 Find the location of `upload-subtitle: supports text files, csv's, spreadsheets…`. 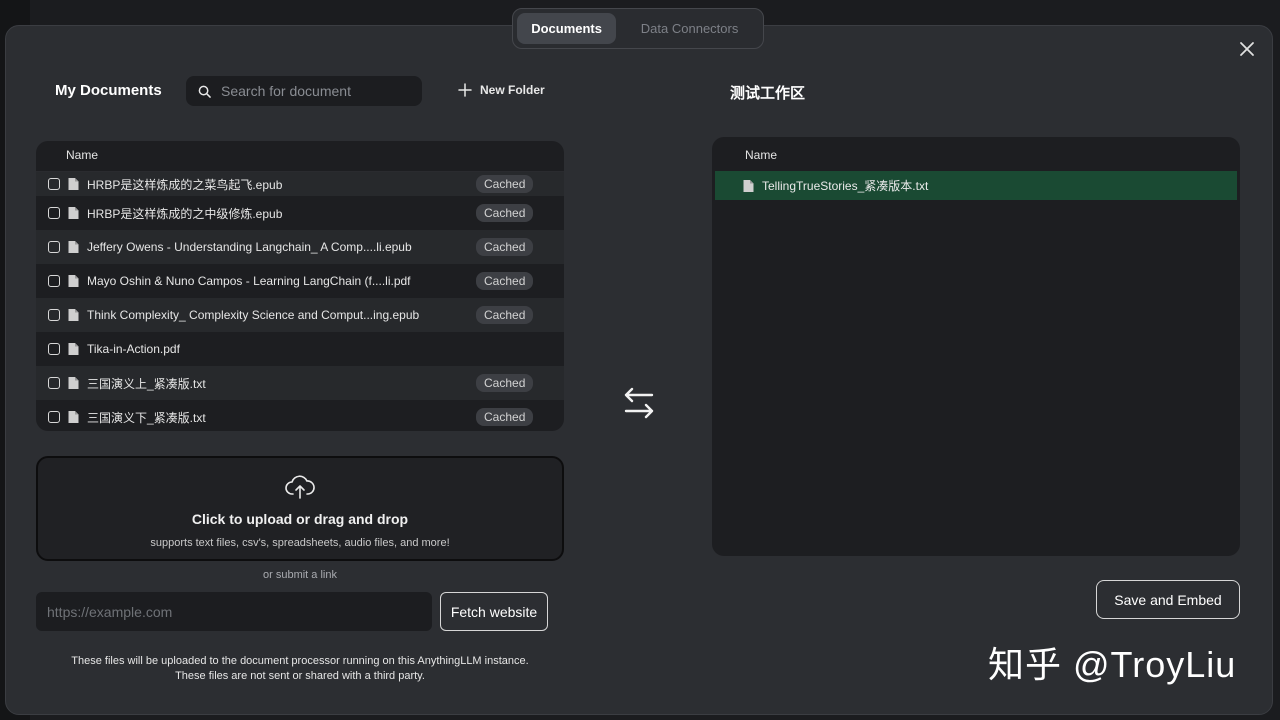

upload-subtitle: supports text files, csv's, spreadsheets… is located at coordinates (300, 543).